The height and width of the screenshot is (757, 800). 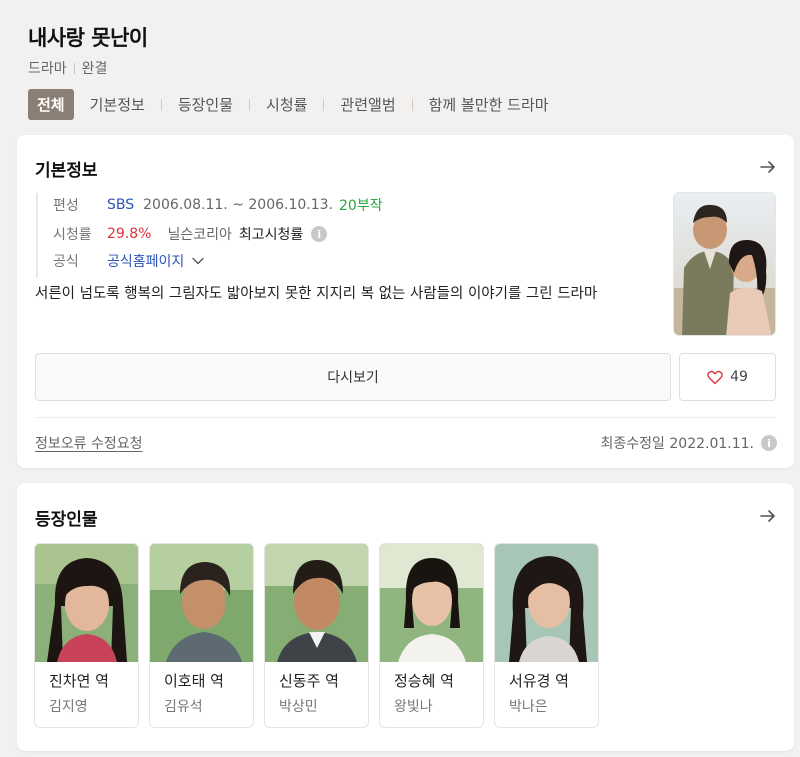 I want to click on drama-title: 내사랑 못난이, so click(x=88, y=38).